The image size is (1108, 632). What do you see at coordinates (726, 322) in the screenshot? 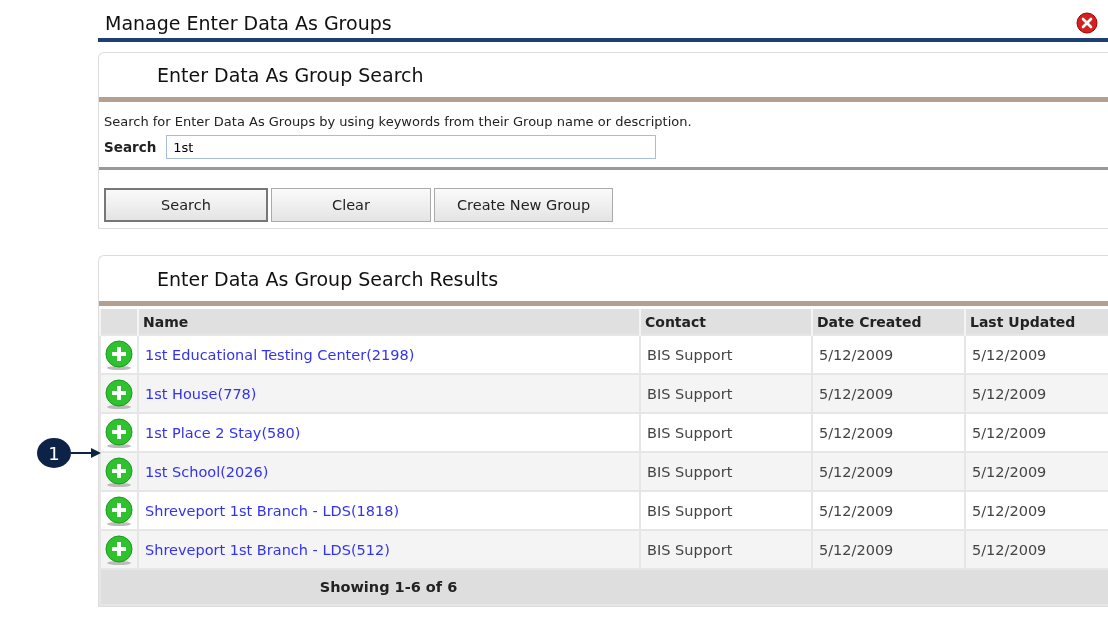
I see `column-header: Contact` at bounding box center [726, 322].